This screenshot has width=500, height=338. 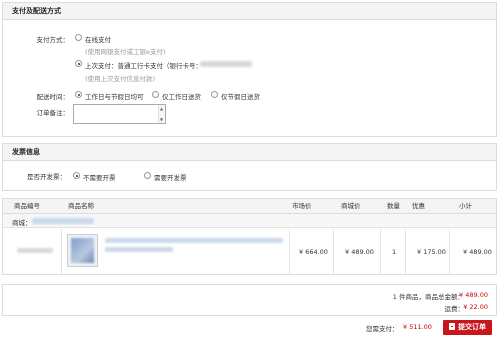 What do you see at coordinates (139, 249) in the screenshot?
I see `product-name-link-line2` at bounding box center [139, 249].